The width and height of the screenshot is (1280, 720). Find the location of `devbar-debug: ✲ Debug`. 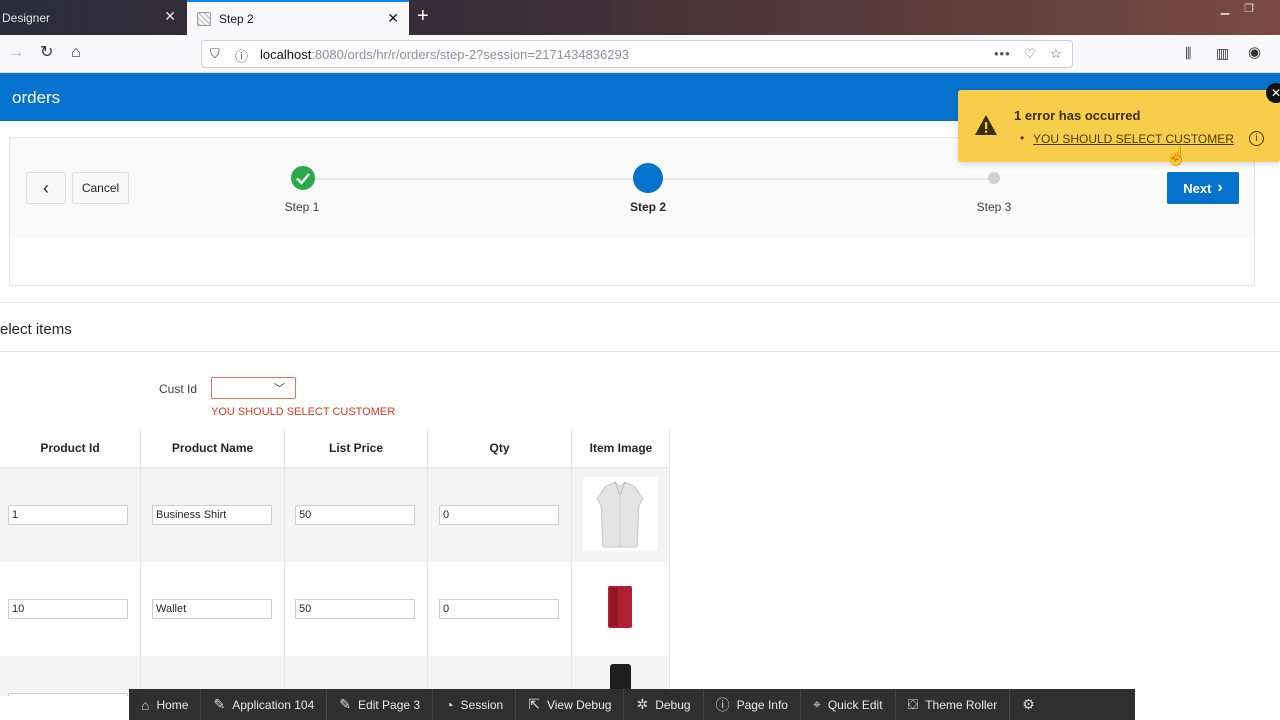

devbar-debug: ✲ Debug is located at coordinates (664, 704).